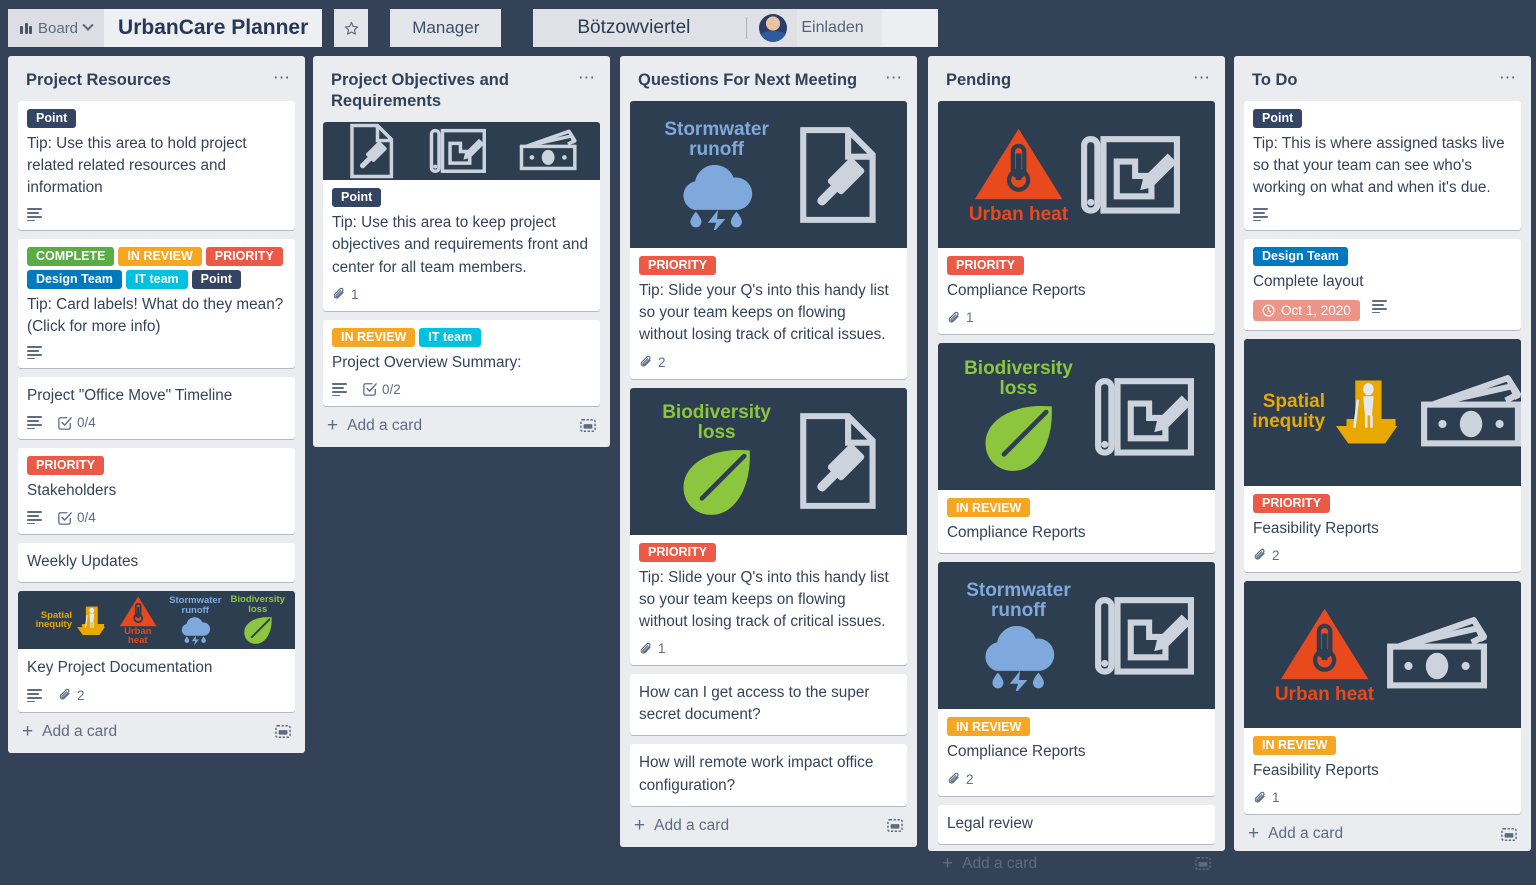 The width and height of the screenshot is (1536, 885). Describe the element at coordinates (156, 491) in the screenshot. I see `card: PRIORITY Stakeholders 0/4` at that location.